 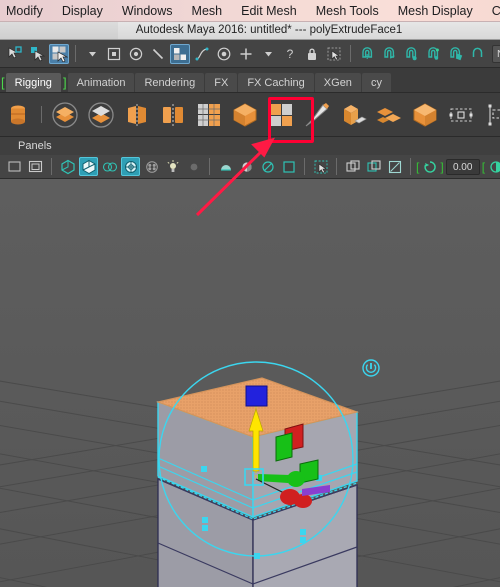 I want to click on shelf-tab-fx-caching: FX Caching, so click(x=276, y=83).